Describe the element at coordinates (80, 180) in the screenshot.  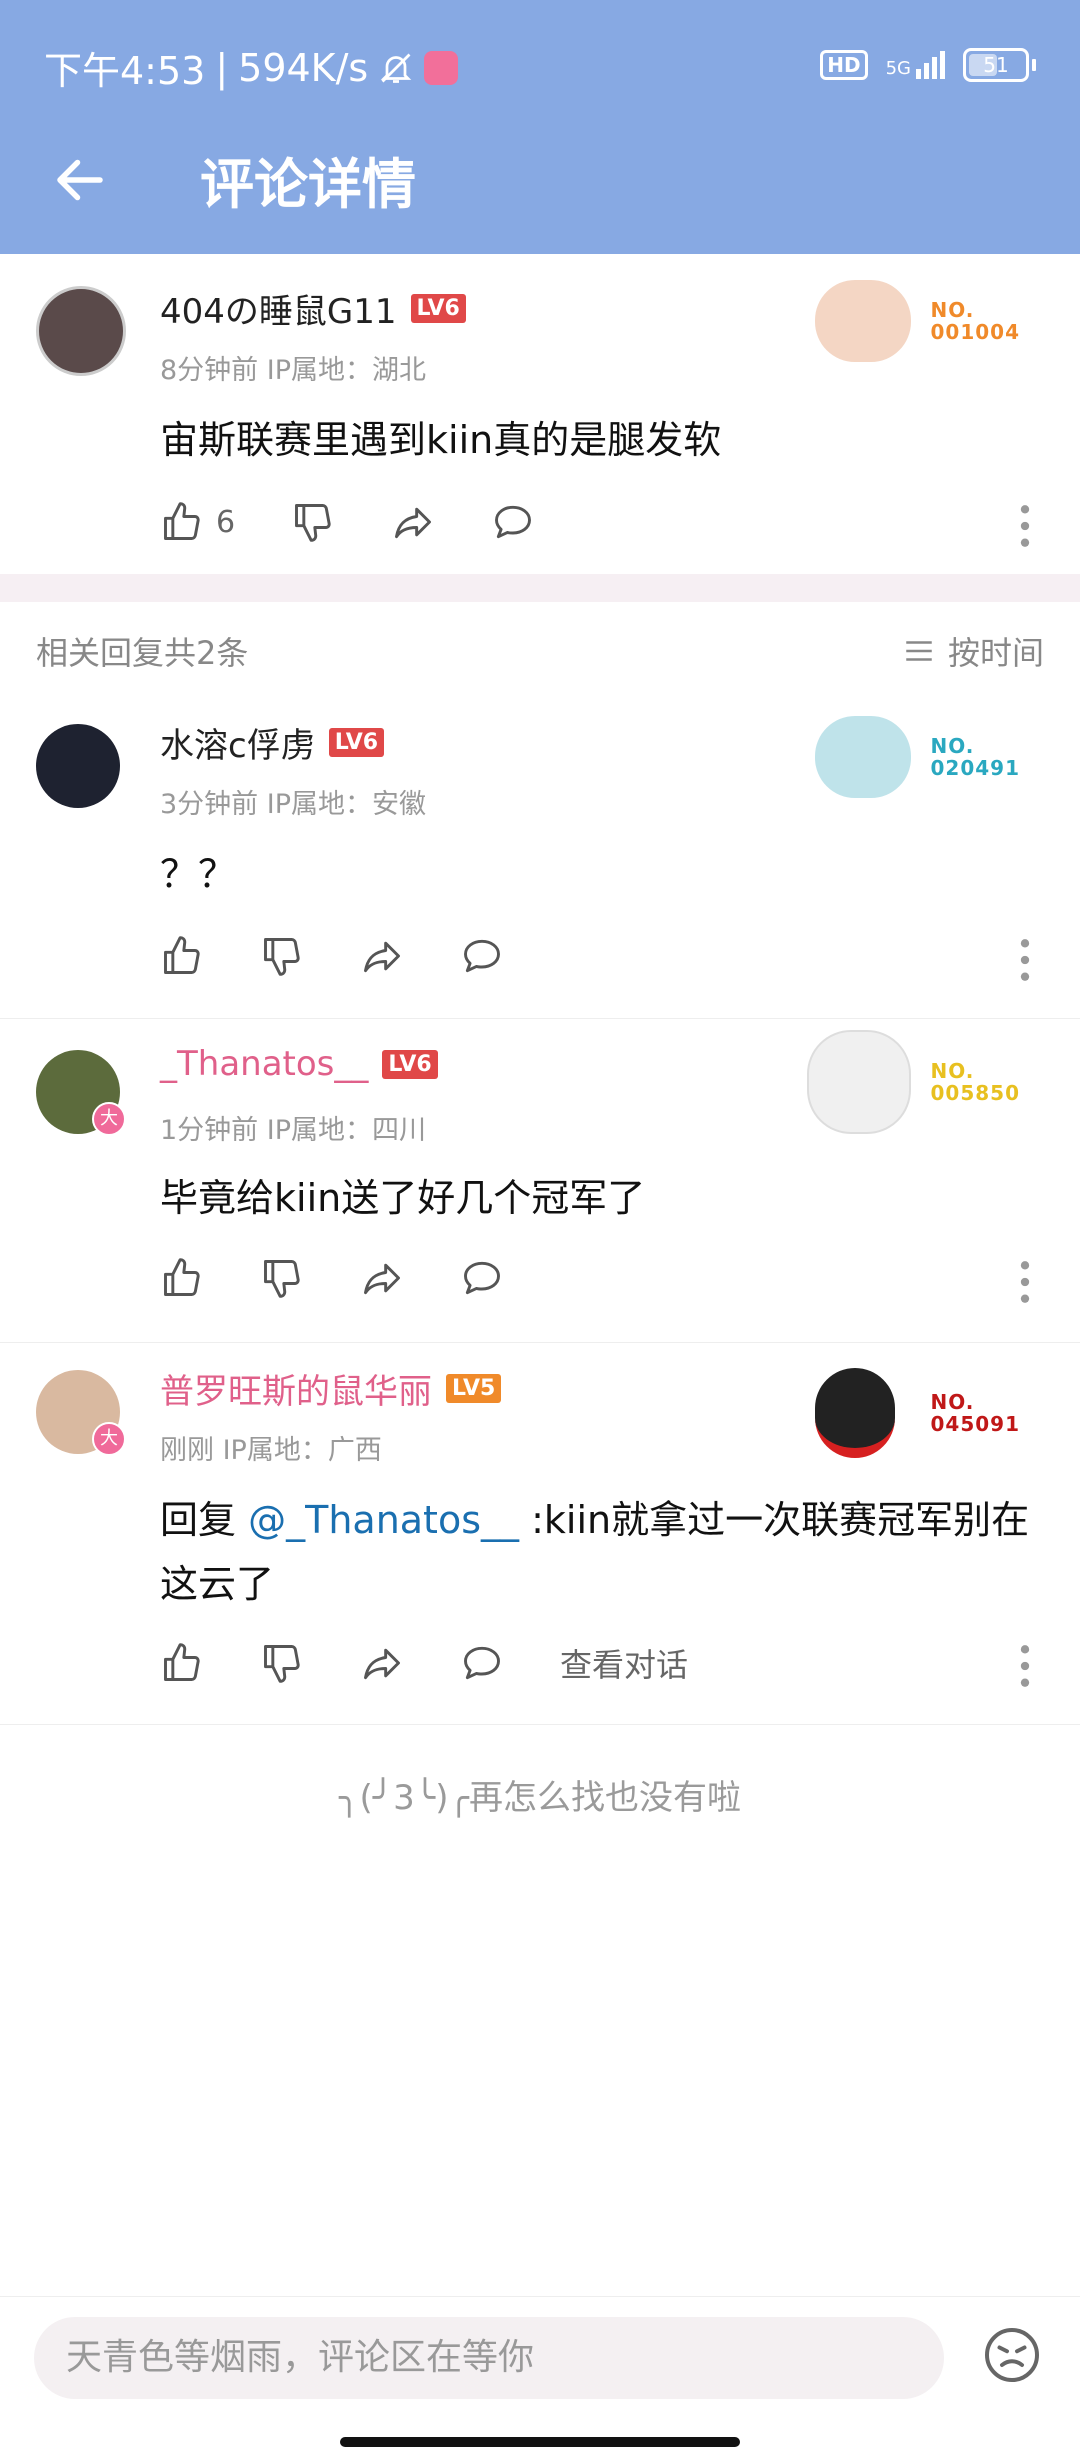
I see `back-arrow-icon` at that location.